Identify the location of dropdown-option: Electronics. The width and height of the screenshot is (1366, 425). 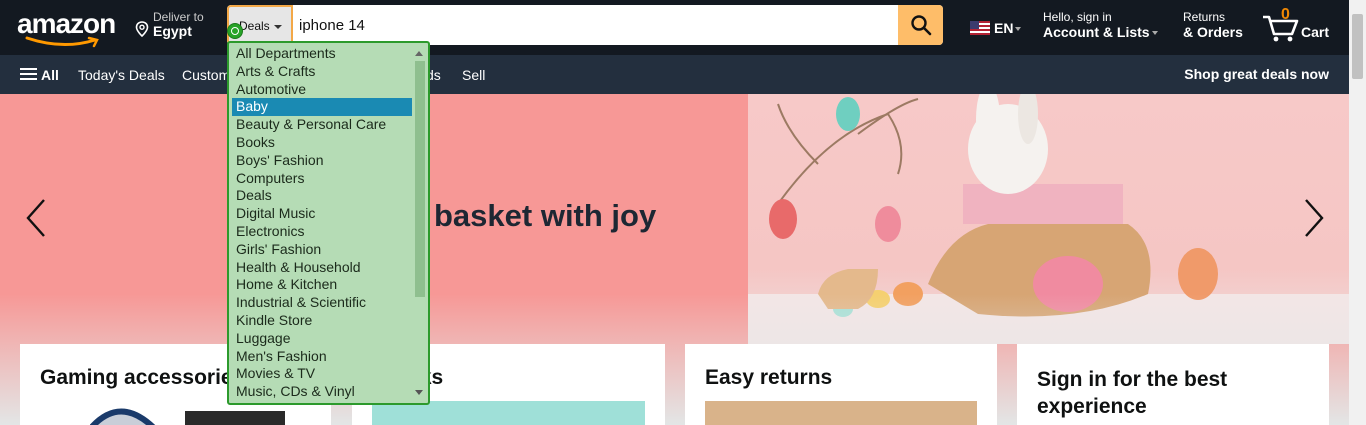
(322, 232).